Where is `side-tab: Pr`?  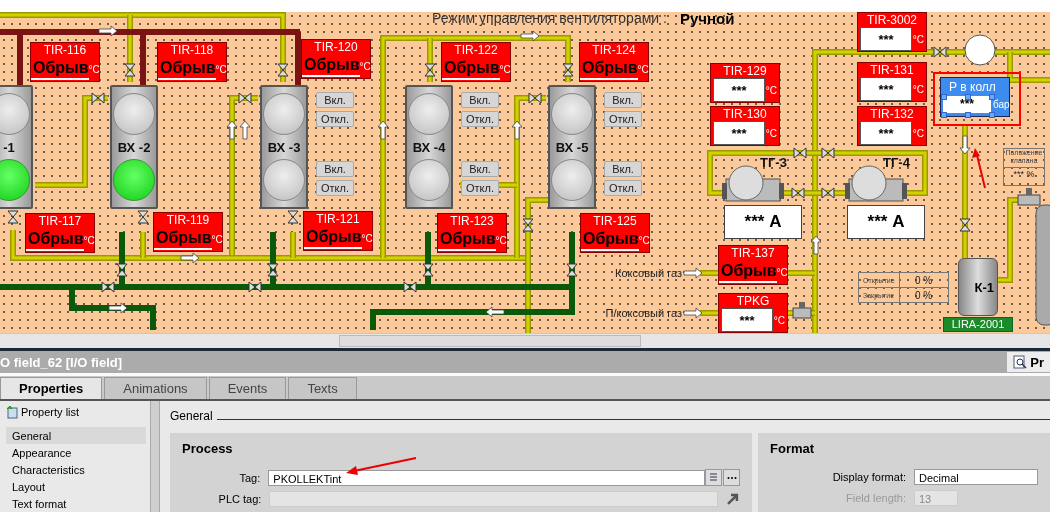
side-tab: Pr is located at coordinates (1028, 362).